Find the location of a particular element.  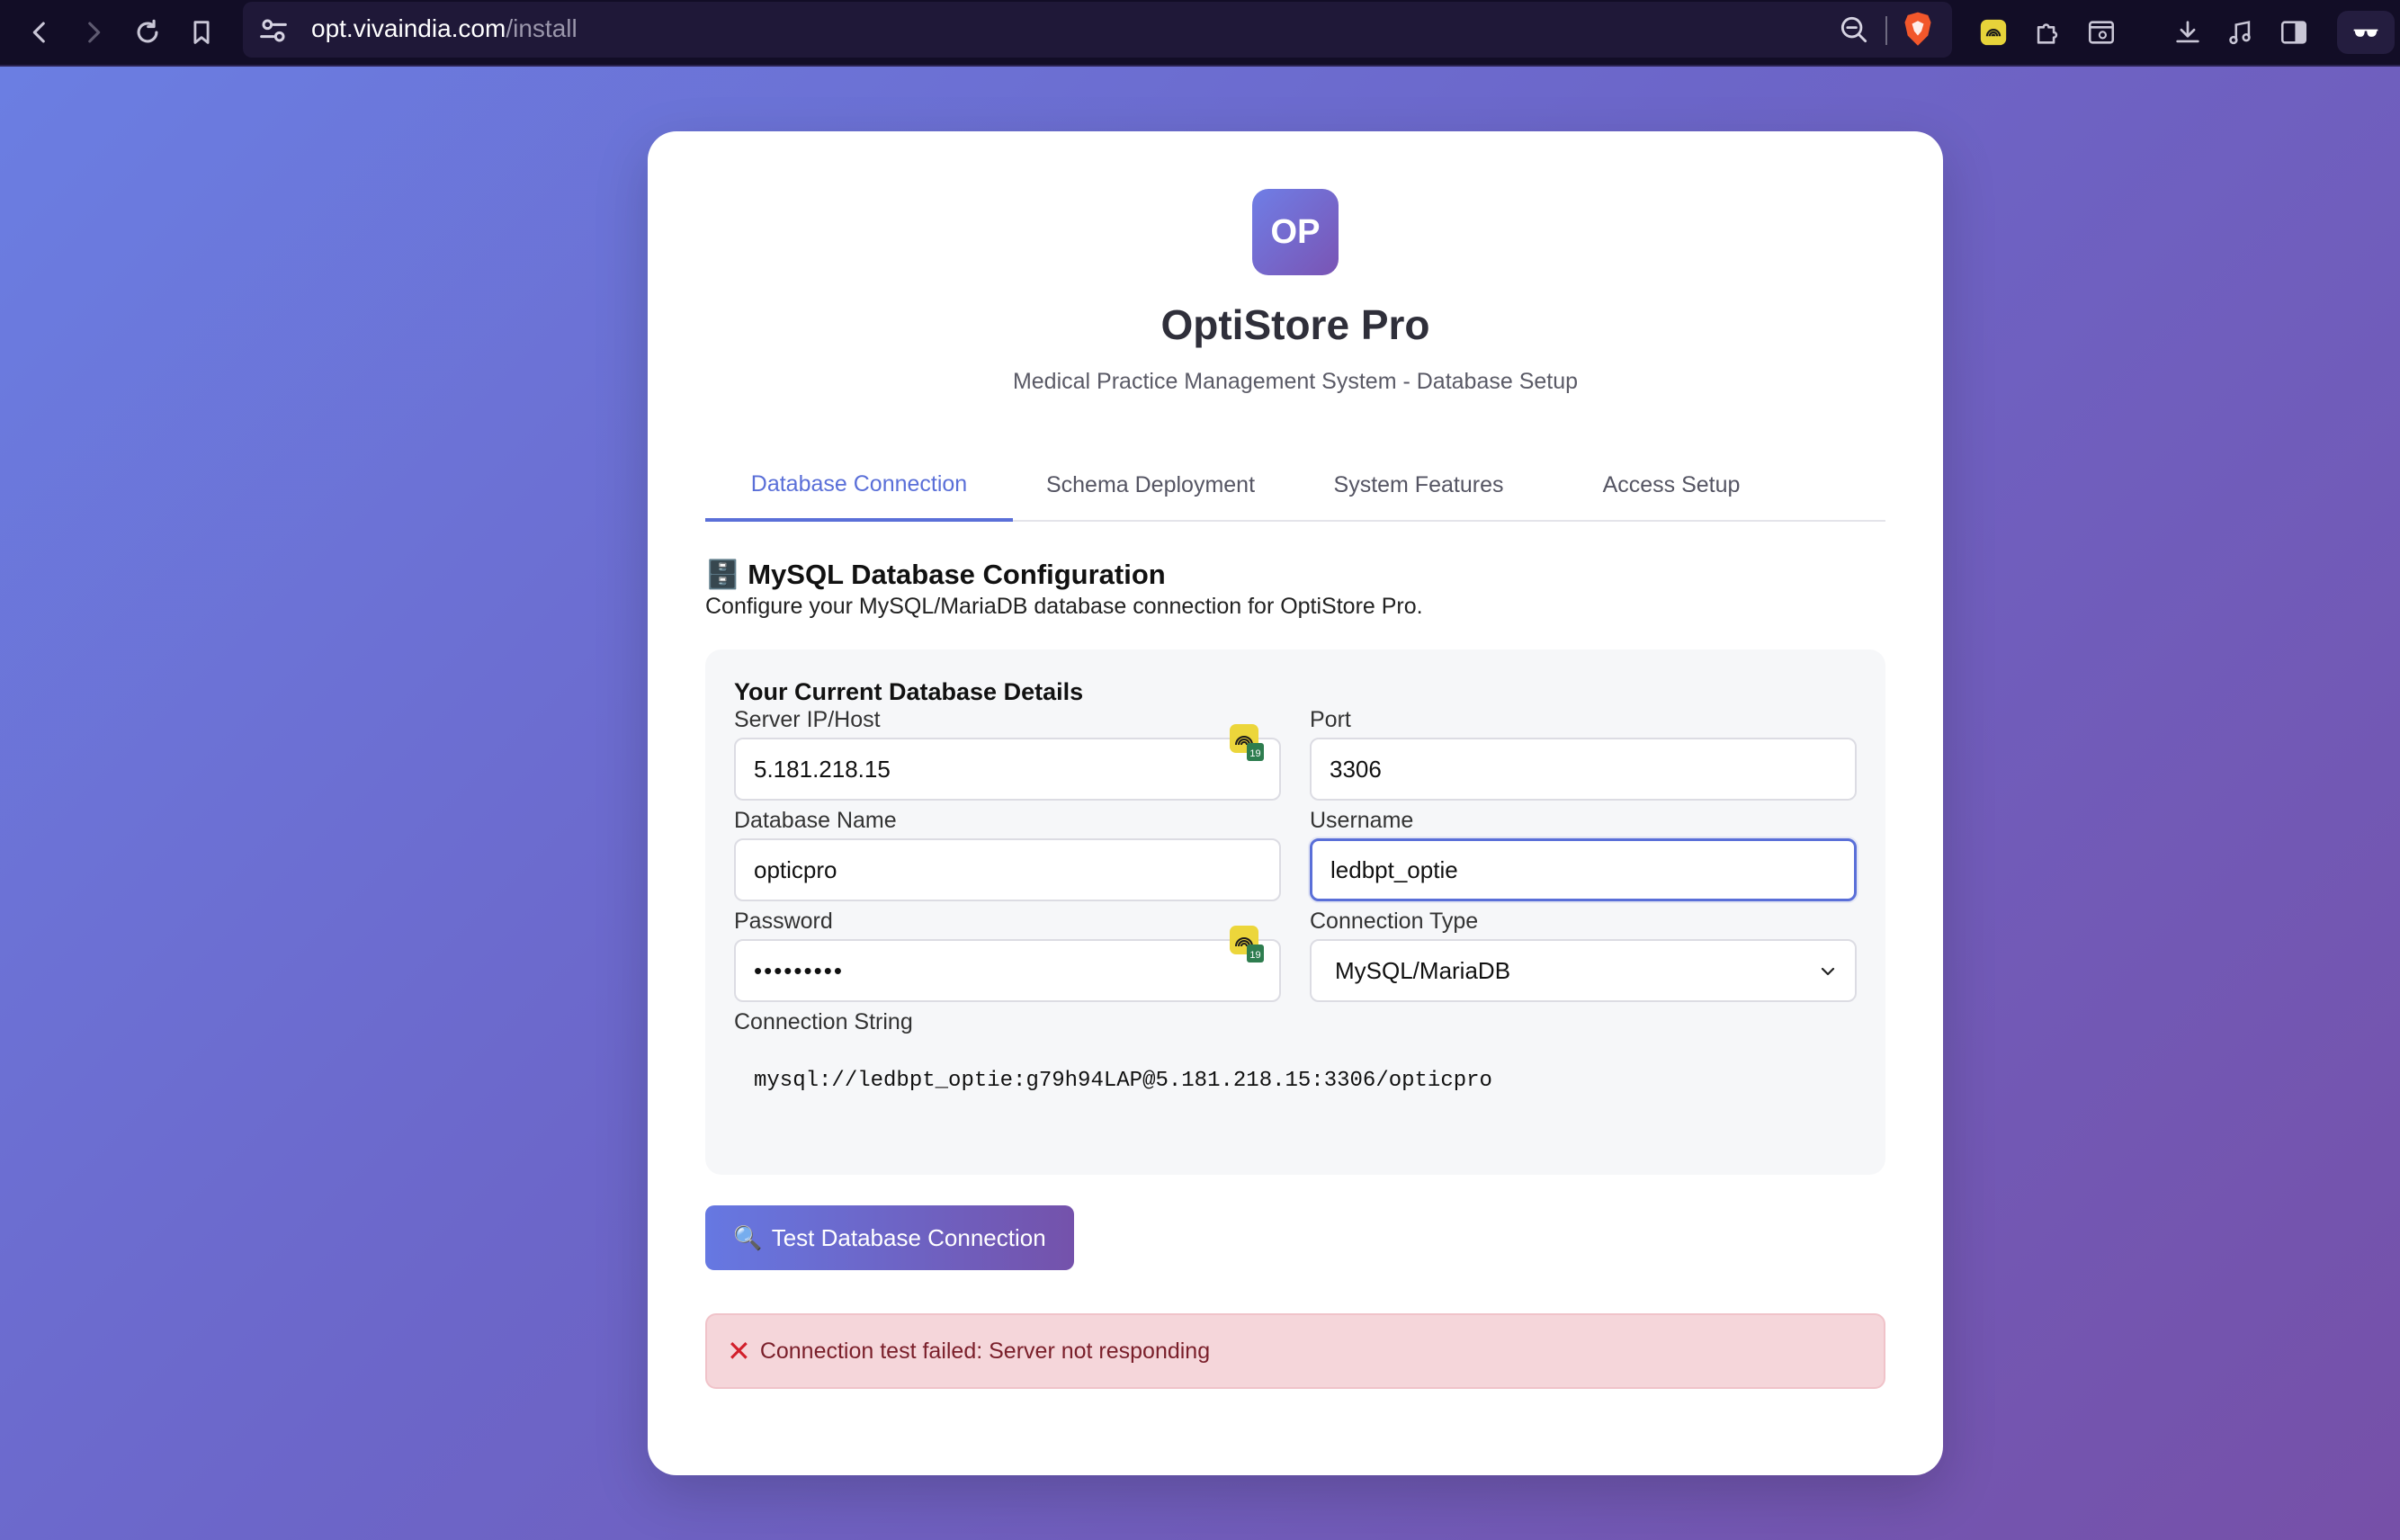

address-bar: opt.vivaindia.com/install is located at coordinates (1097, 30).